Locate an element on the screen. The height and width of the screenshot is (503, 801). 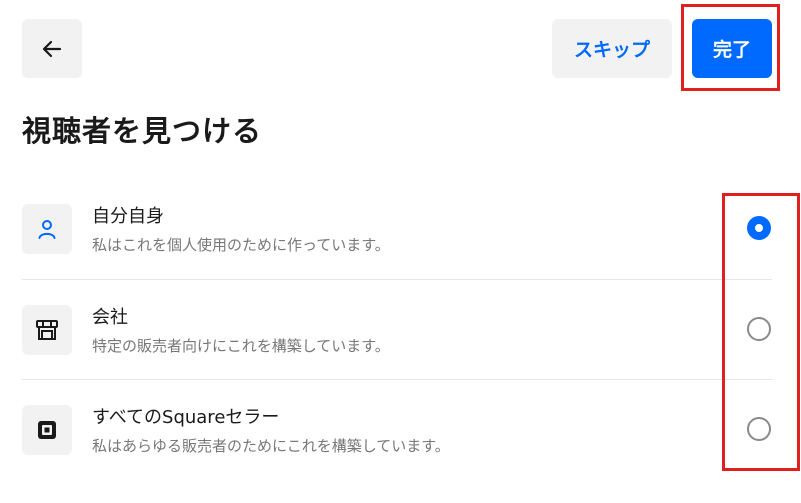
storefront-icon is located at coordinates (47, 330).